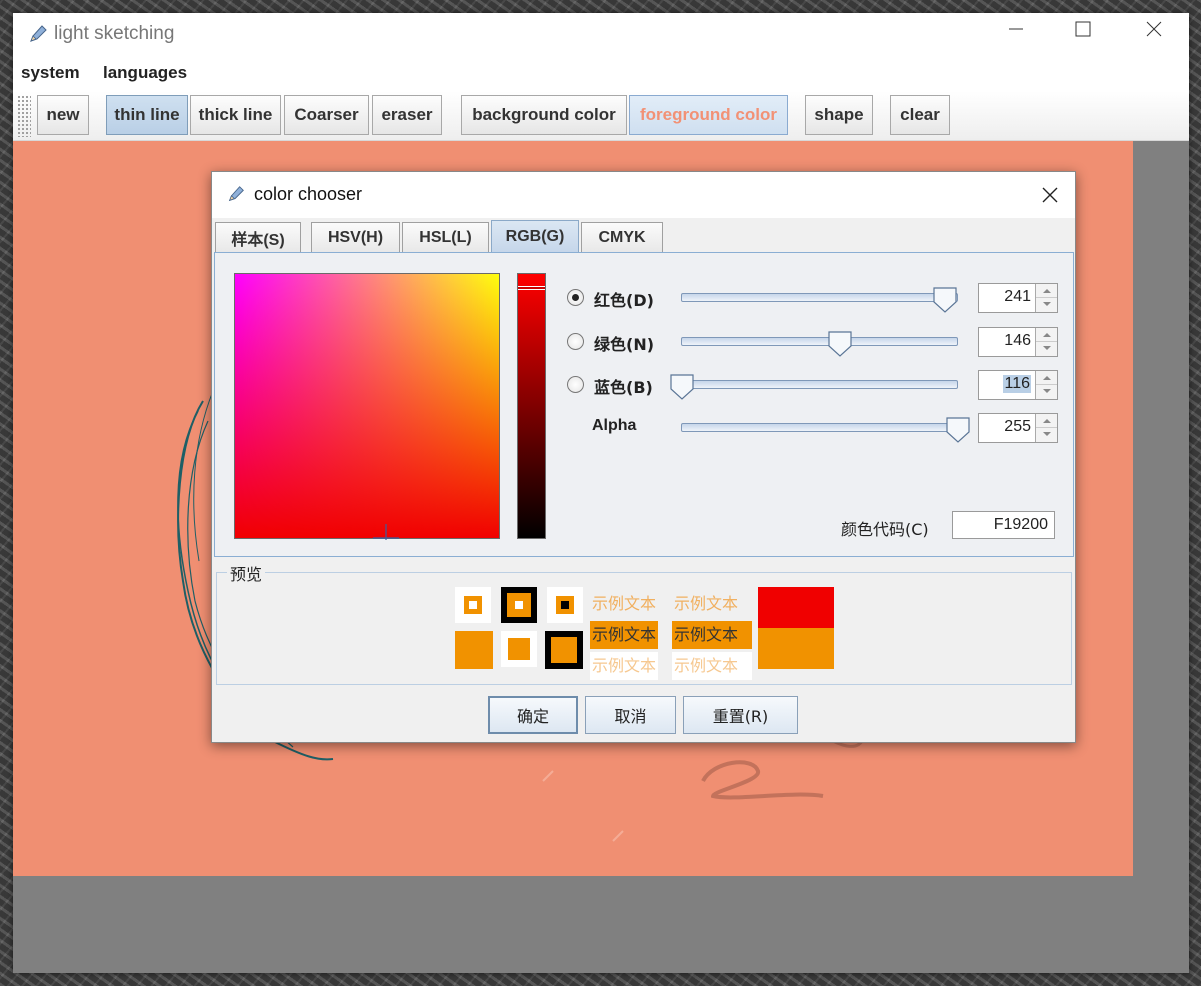 Image resolution: width=1201 pixels, height=986 pixels. Describe the element at coordinates (355, 237) in the screenshot. I see `tab-hsv: HSV(H)` at that location.